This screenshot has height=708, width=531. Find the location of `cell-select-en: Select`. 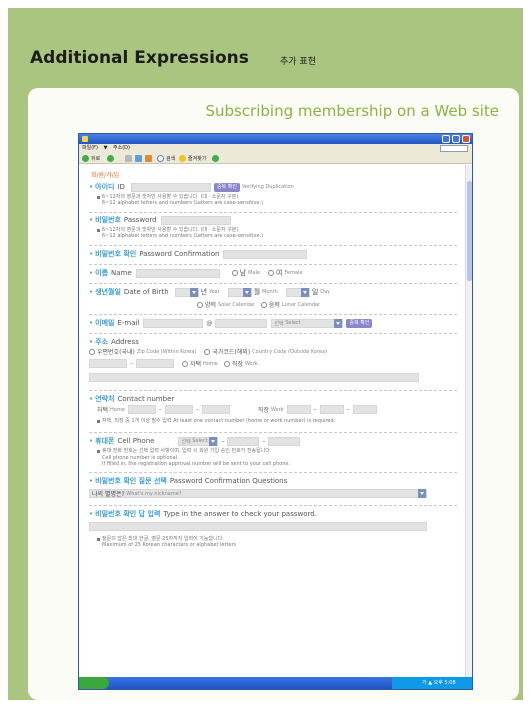

cell-select-en: Select is located at coordinates (200, 441).